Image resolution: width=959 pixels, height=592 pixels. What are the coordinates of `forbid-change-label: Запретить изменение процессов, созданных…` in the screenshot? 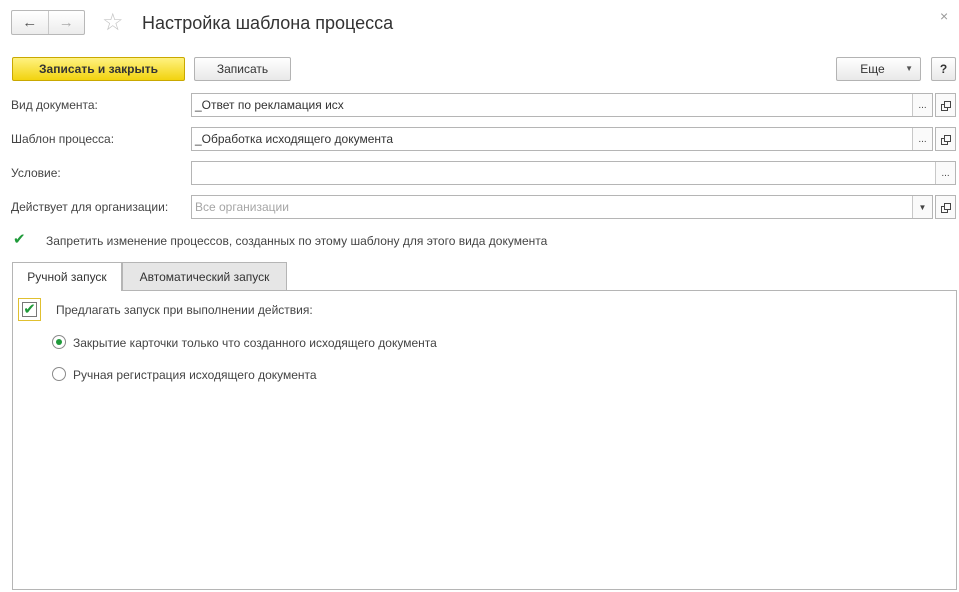 It's located at (297, 241).